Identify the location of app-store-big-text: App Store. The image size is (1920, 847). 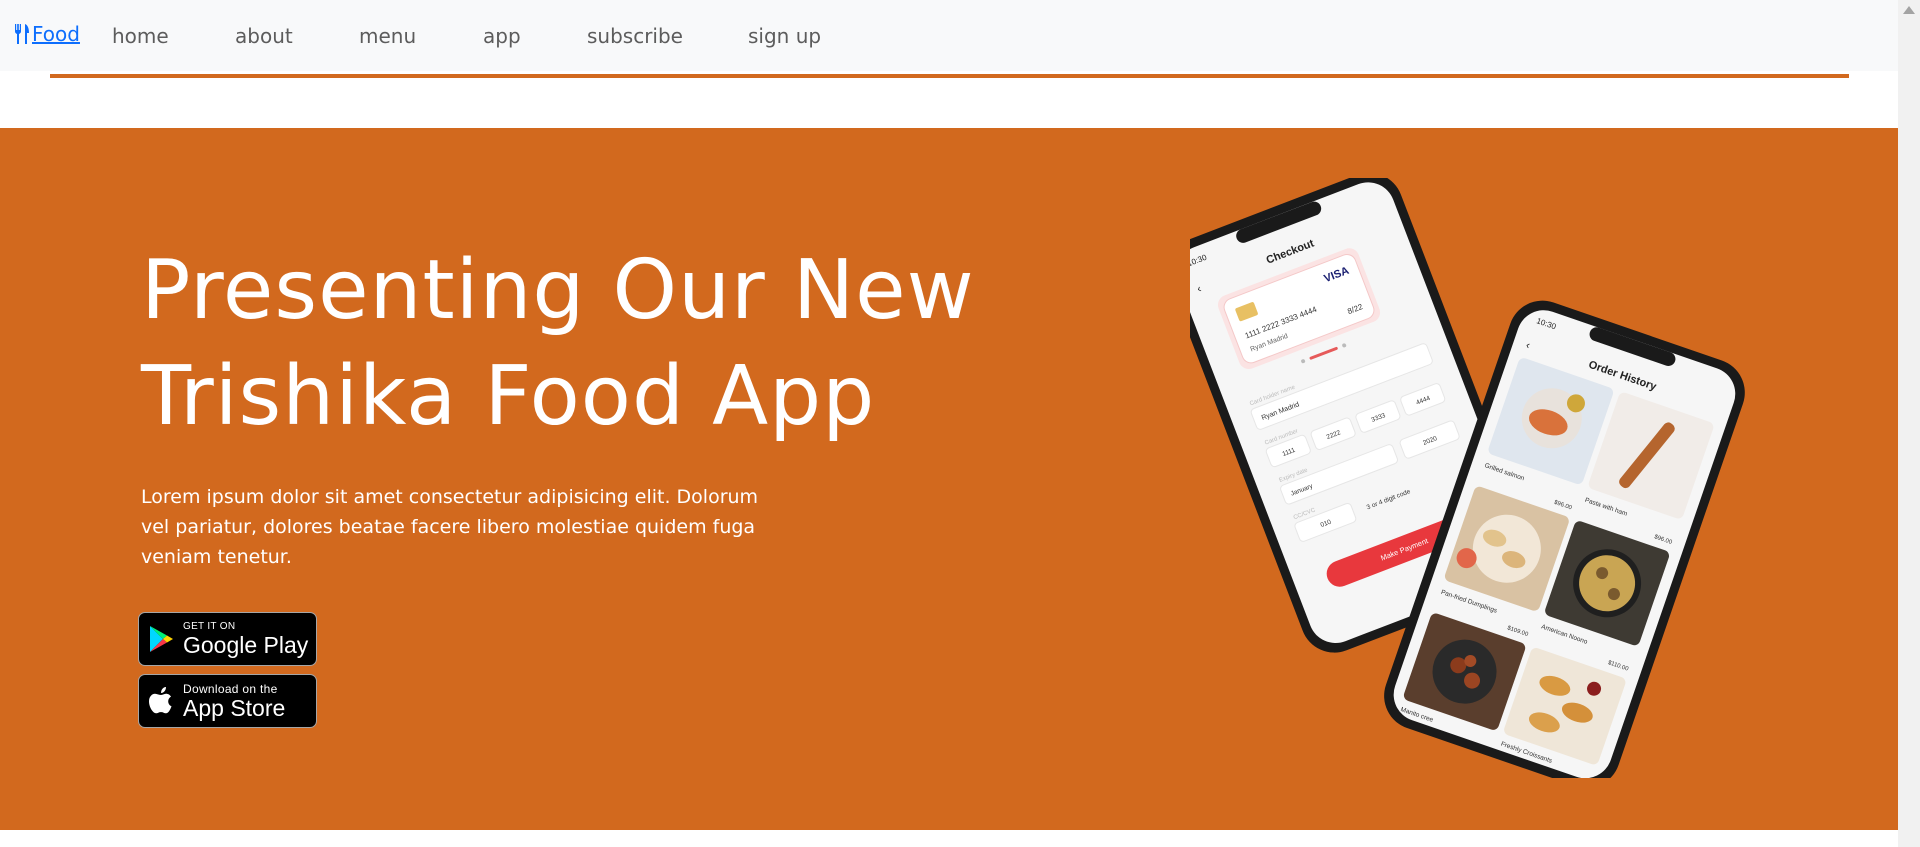
(234, 707).